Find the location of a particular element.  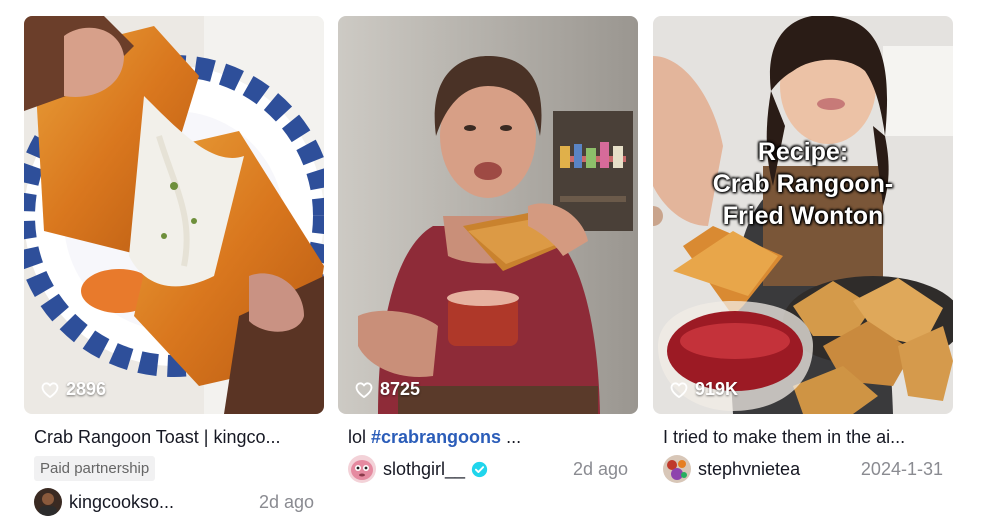

paid-partnership-badge: Paid partnership is located at coordinates (95, 468).